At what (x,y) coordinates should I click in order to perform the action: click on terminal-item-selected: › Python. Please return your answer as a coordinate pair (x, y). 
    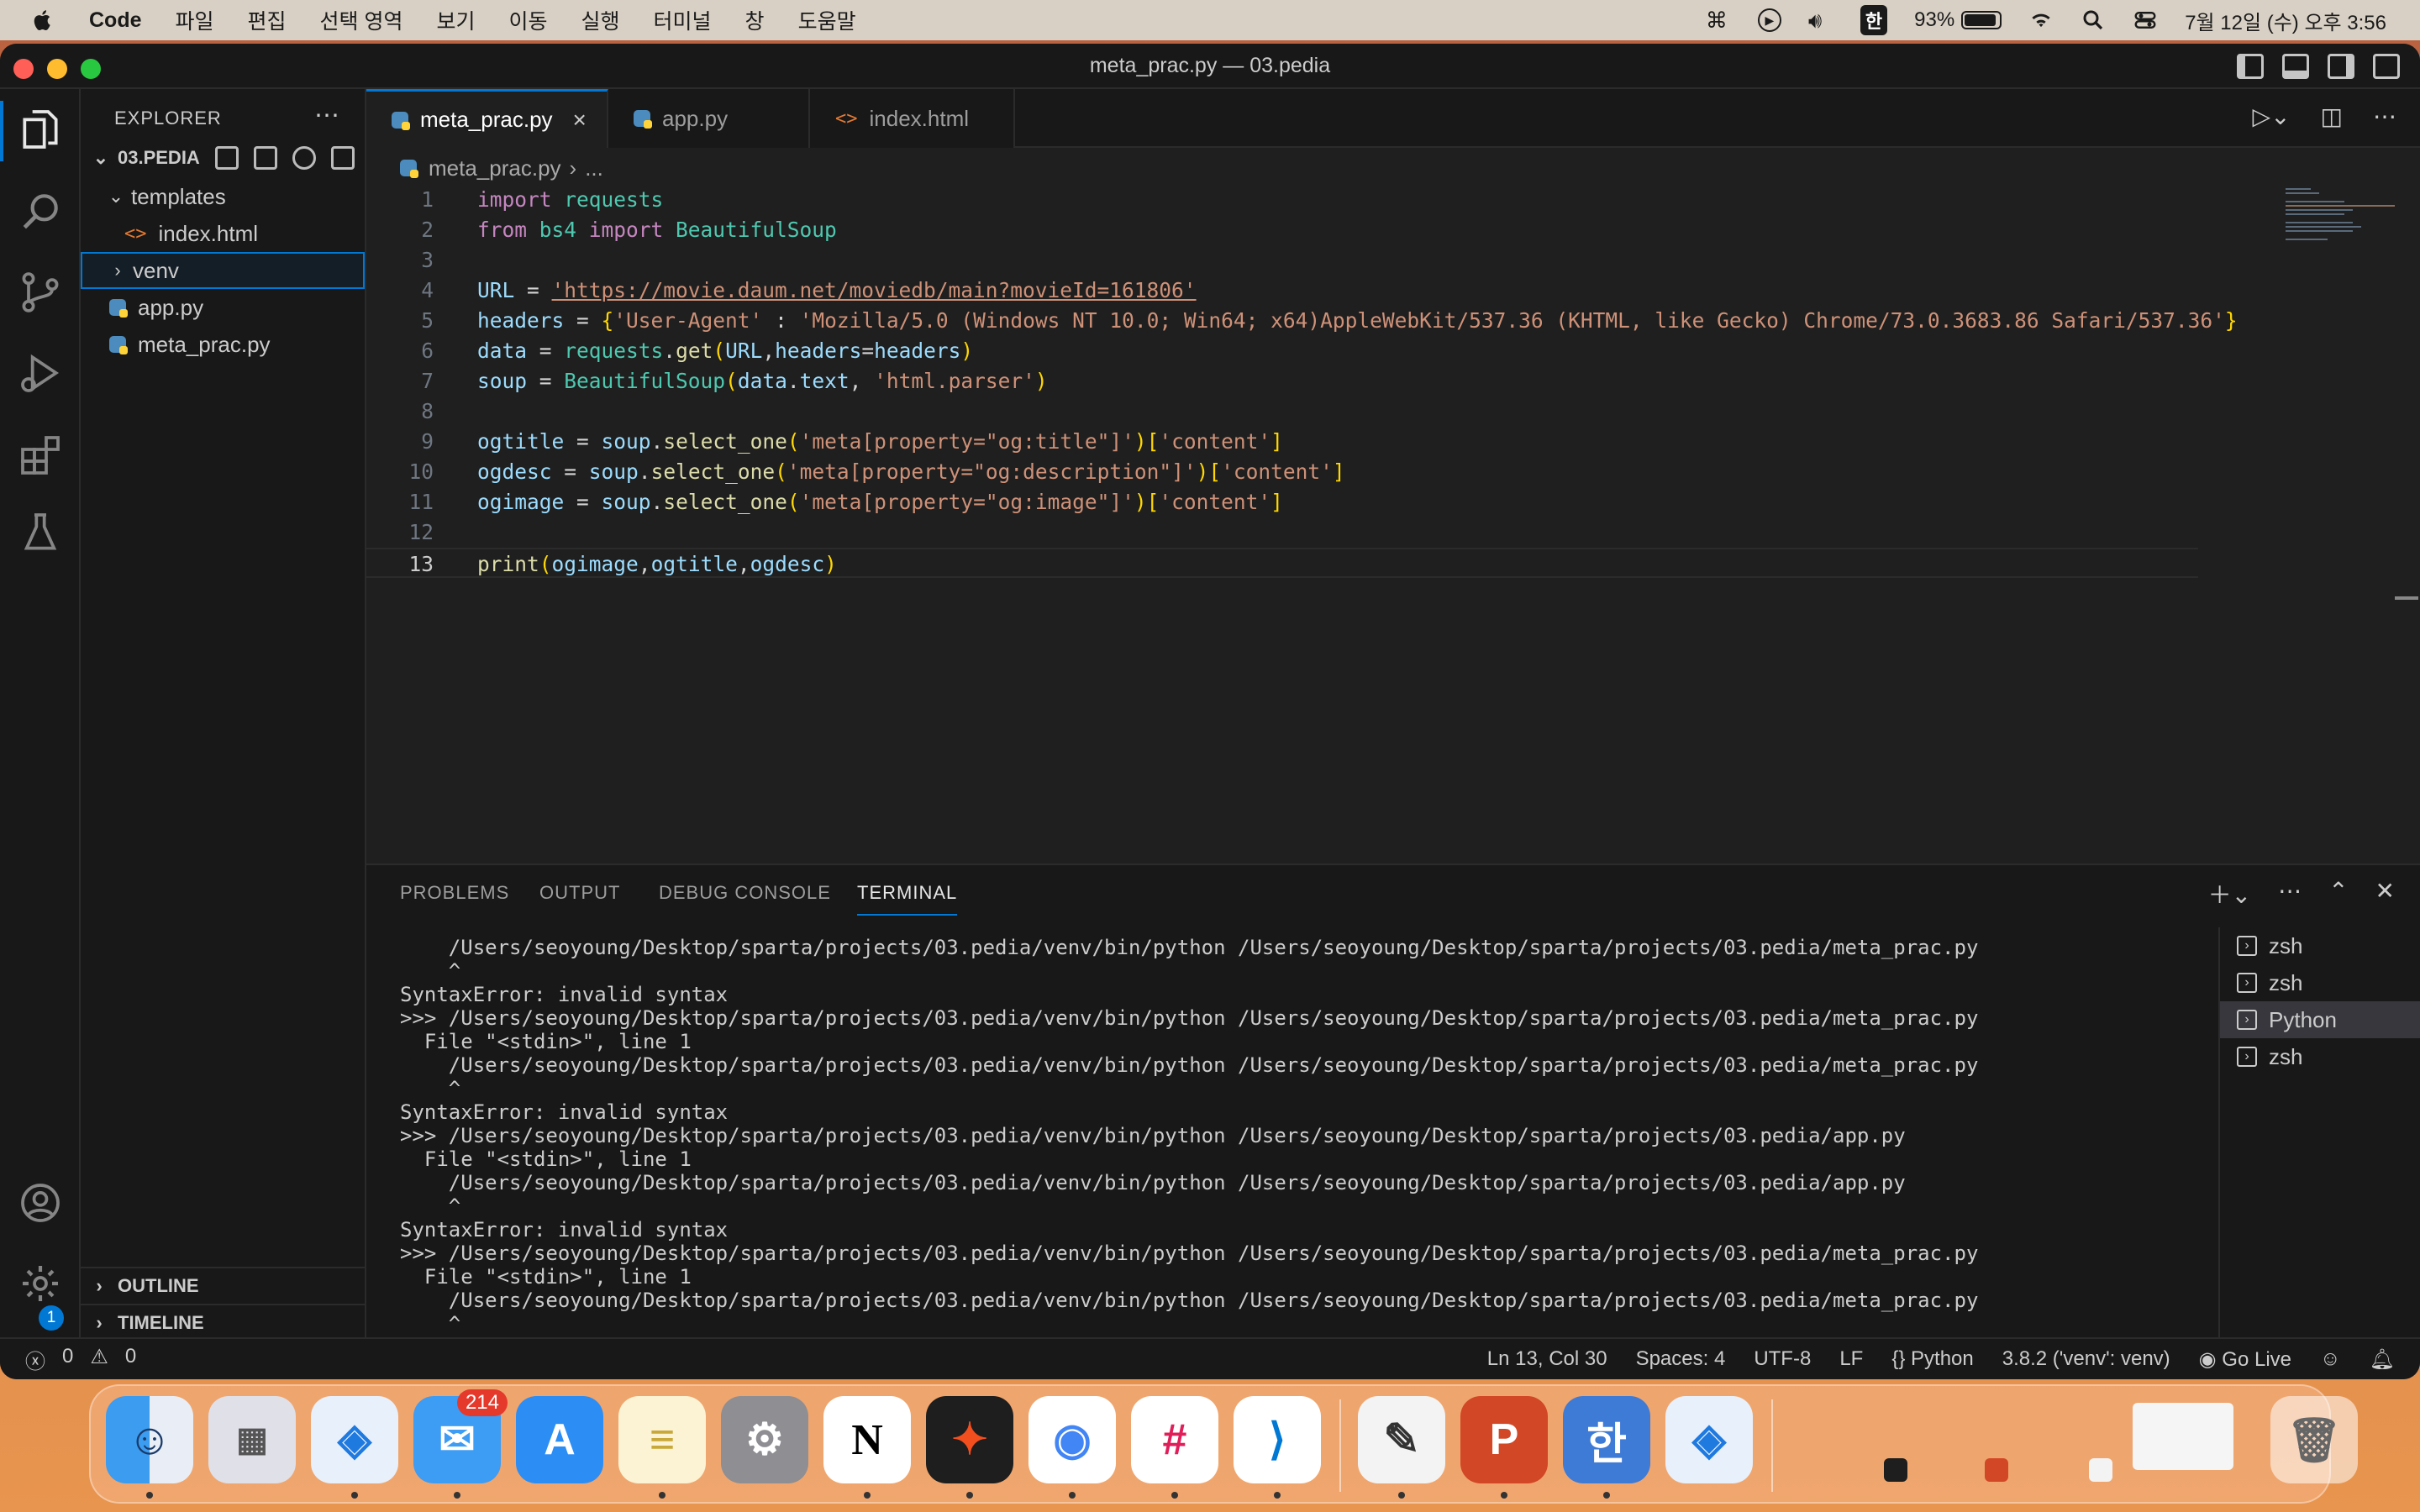
    Looking at the image, I should click on (2320, 1019).